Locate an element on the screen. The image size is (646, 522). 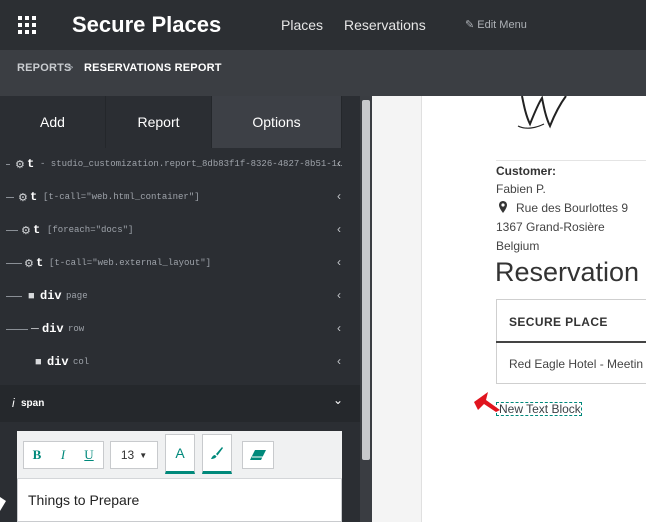
mouse-pointer-icon is located at coordinates (3, 504).